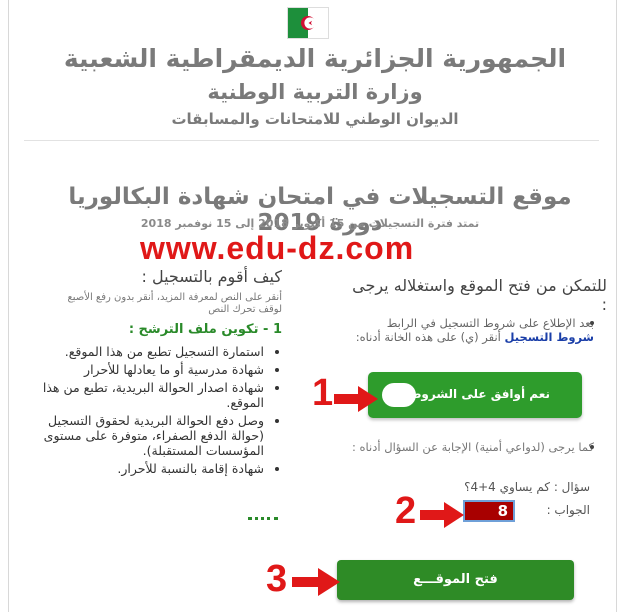 This screenshot has height=612, width=623. I want to click on agree-terms-label: نعم أوافق على الشروط, so click(479, 394).